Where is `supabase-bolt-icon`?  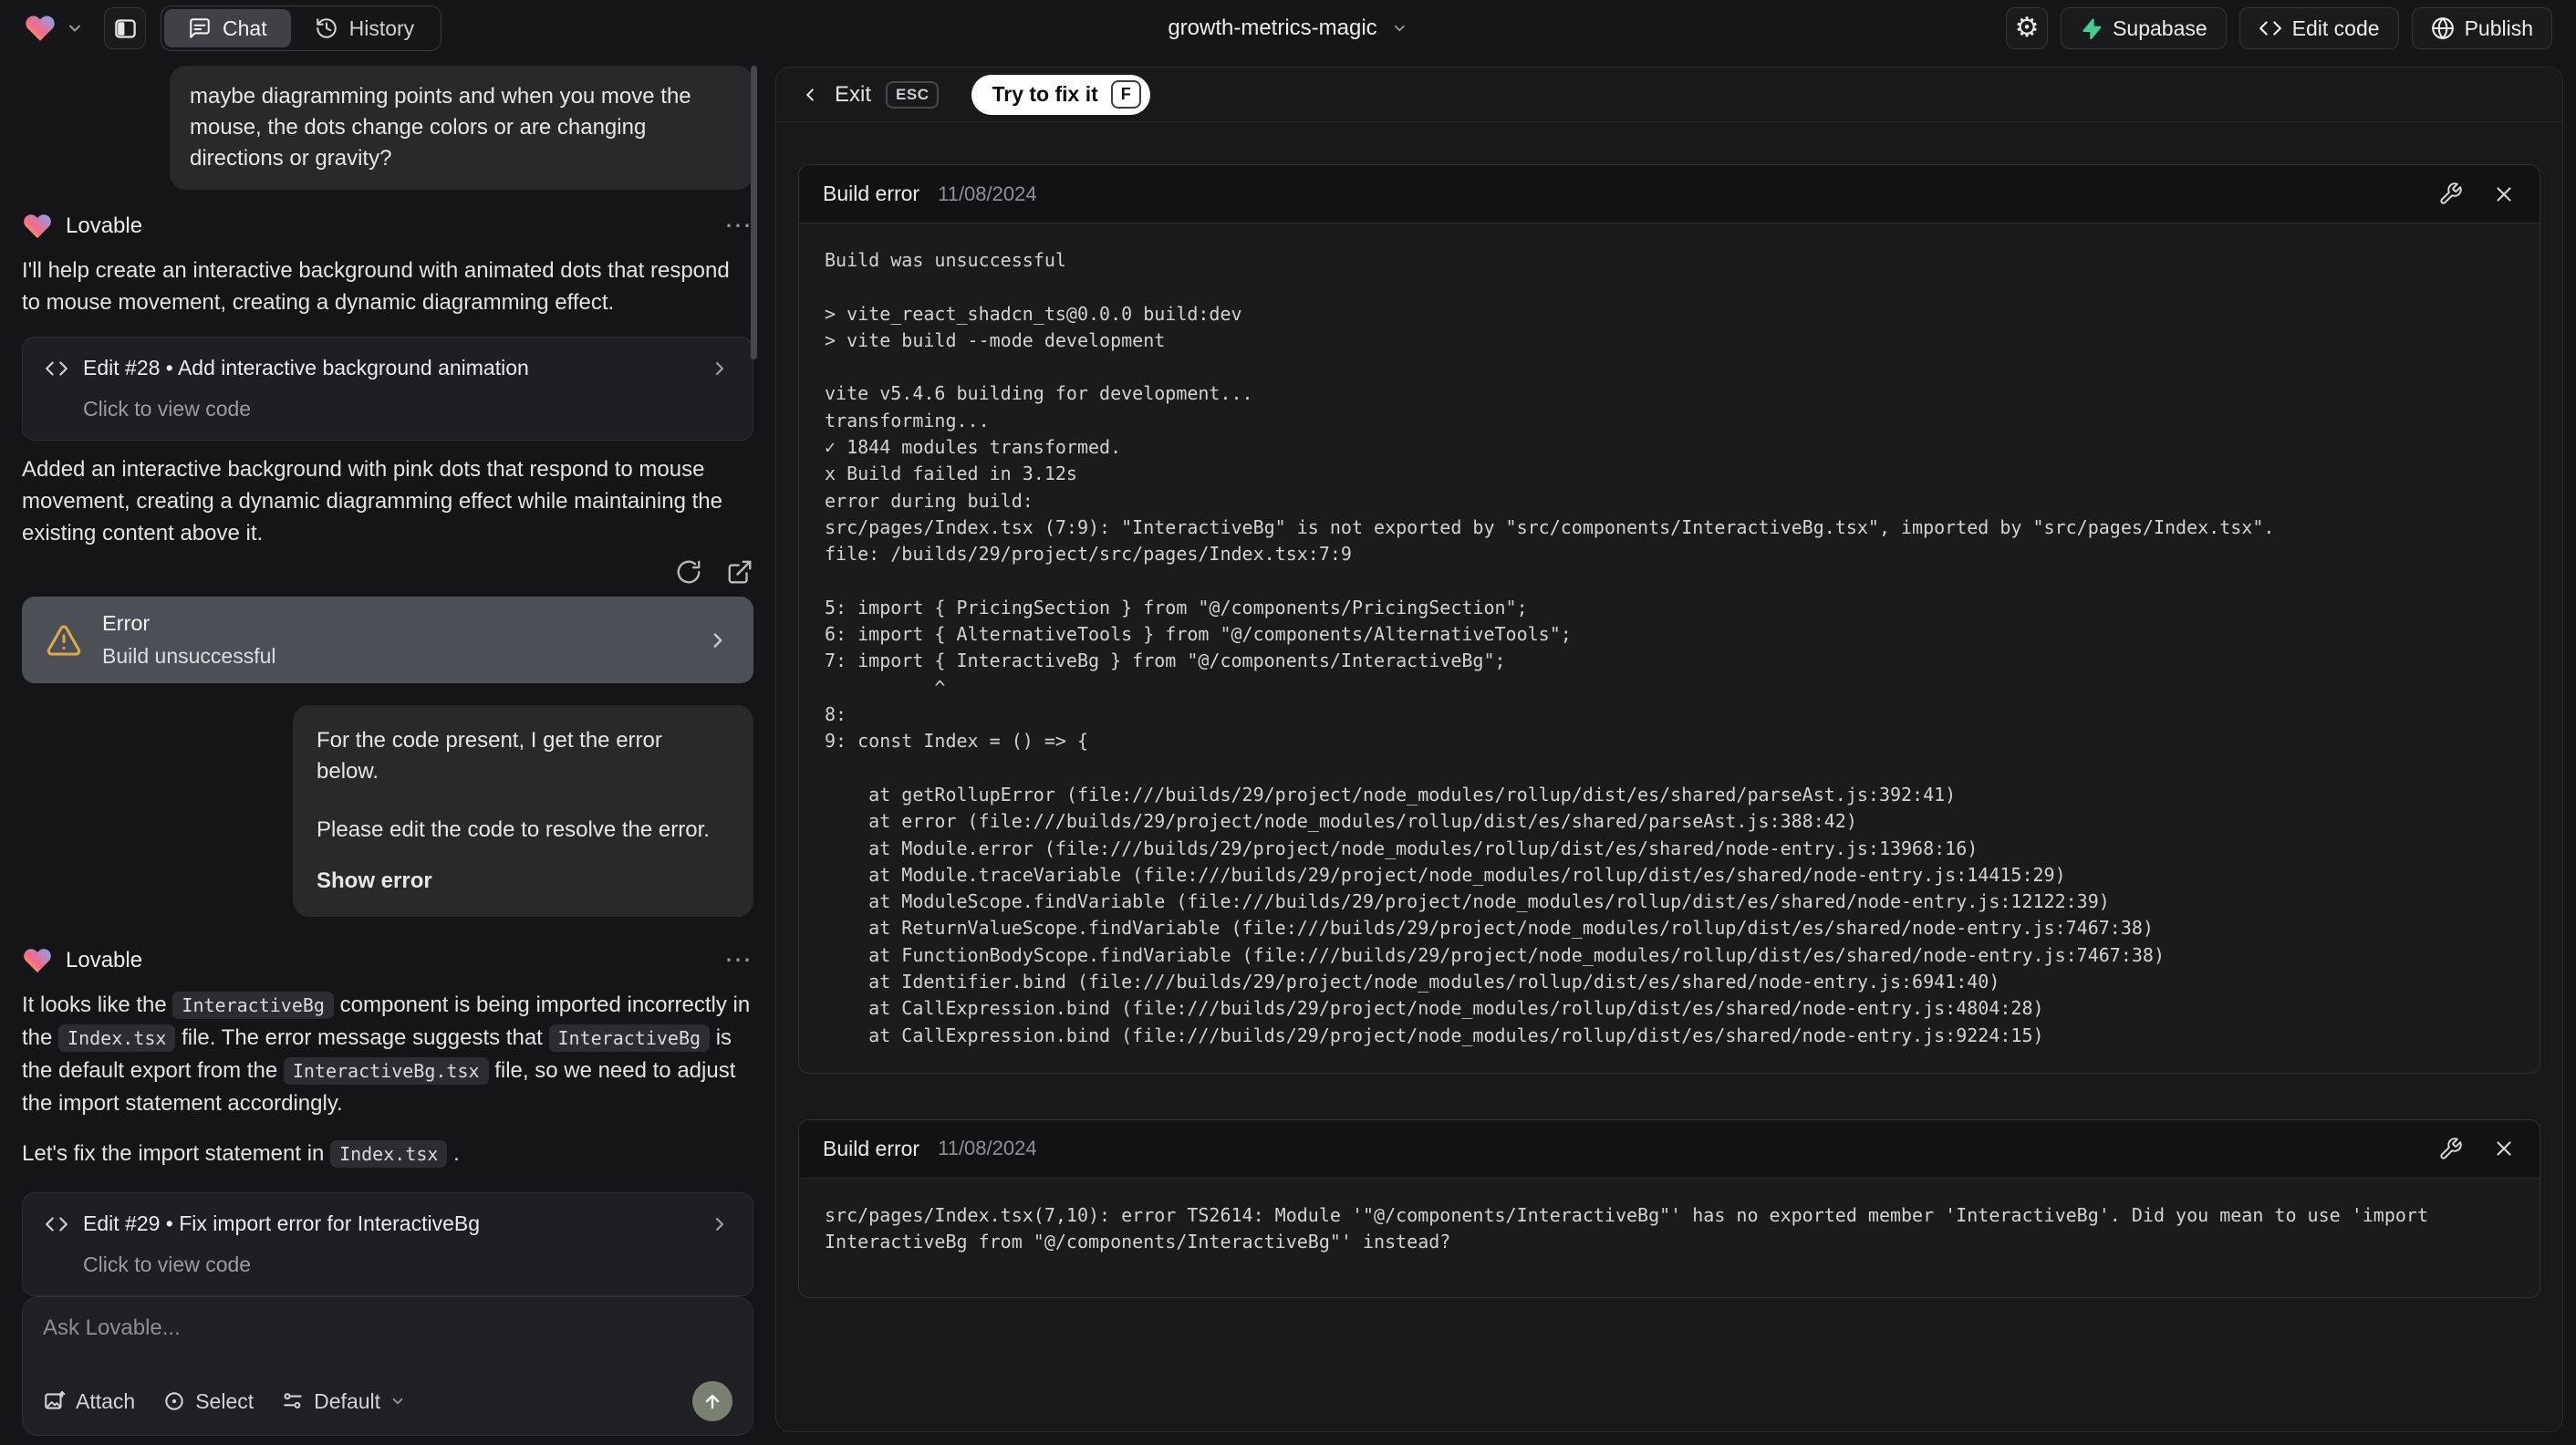 supabase-bolt-icon is located at coordinates (2091, 28).